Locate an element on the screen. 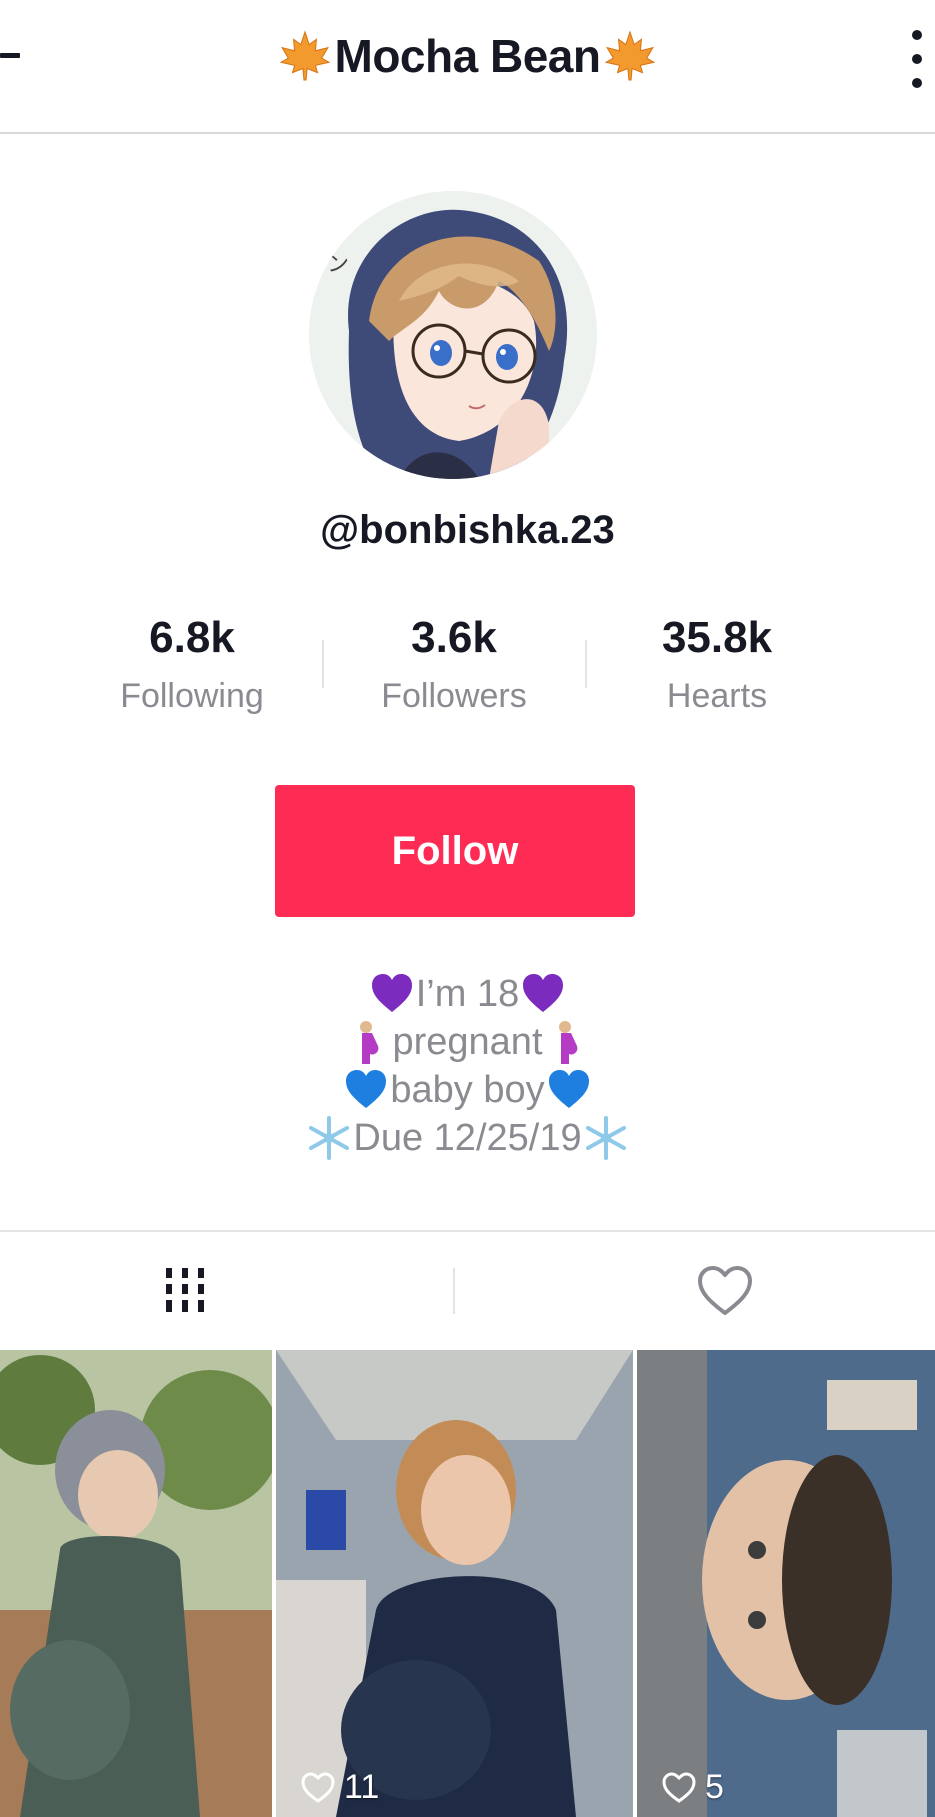 The width and height of the screenshot is (935, 1817). tab-divider is located at coordinates (454, 1291).